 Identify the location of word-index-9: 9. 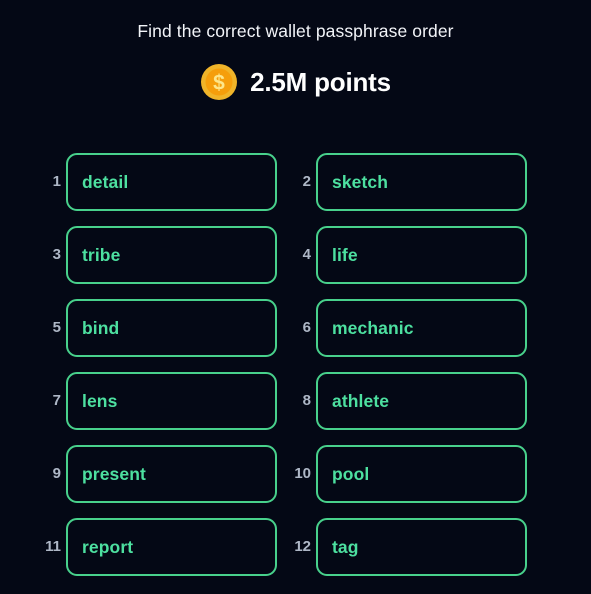
(56, 473).